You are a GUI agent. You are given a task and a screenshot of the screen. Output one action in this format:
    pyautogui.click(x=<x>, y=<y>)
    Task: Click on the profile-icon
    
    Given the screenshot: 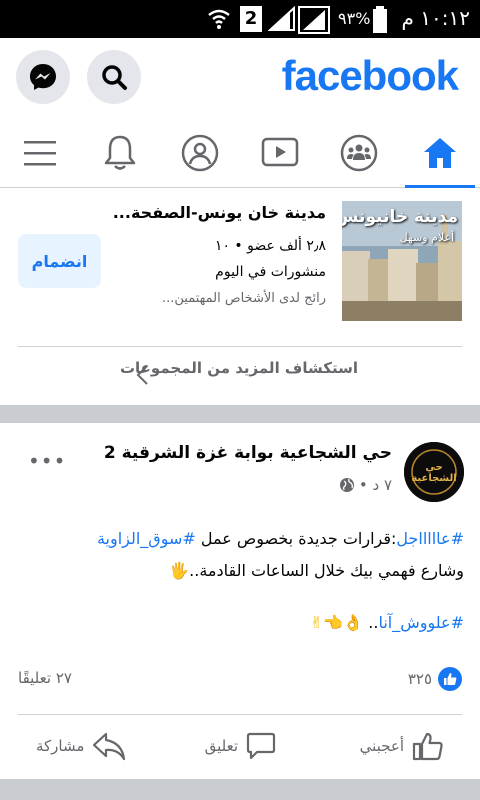 What is the action you would take?
    pyautogui.click(x=200, y=153)
    